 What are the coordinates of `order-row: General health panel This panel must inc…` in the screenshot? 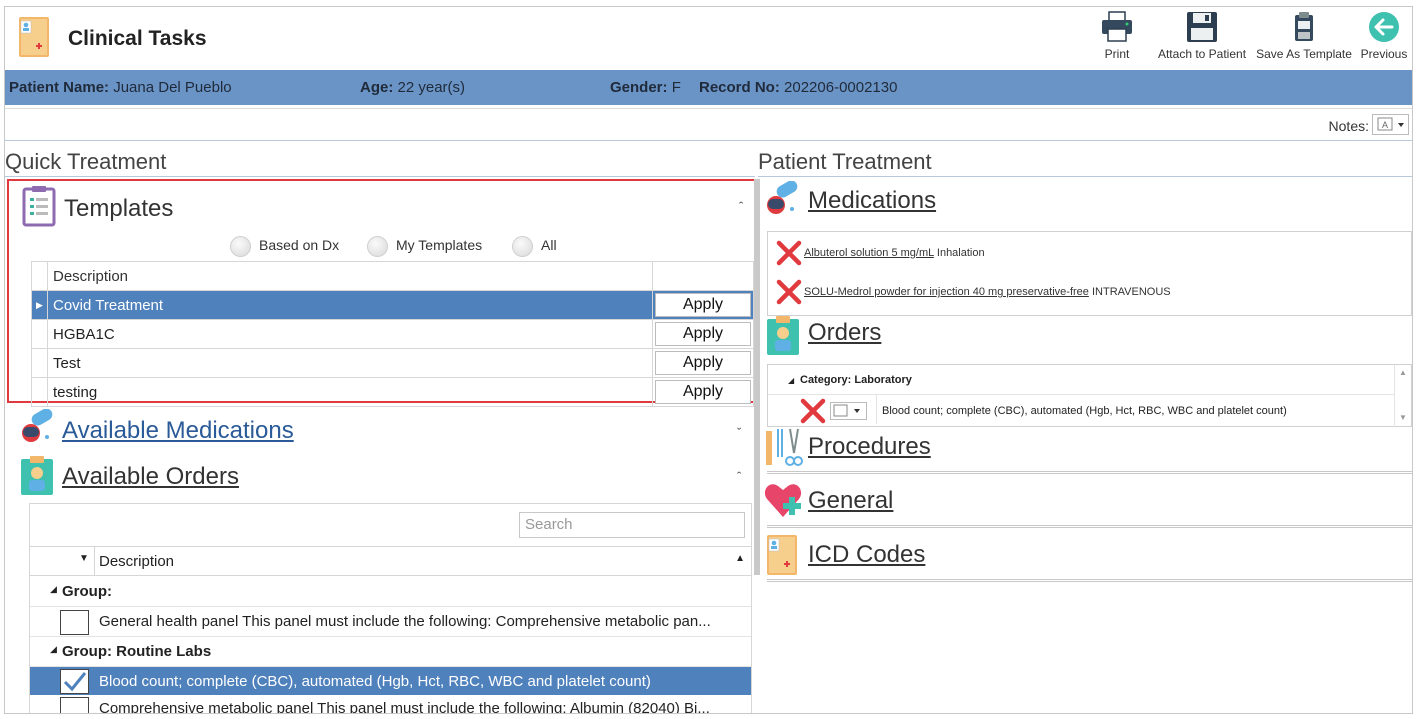 It's located at (390, 622).